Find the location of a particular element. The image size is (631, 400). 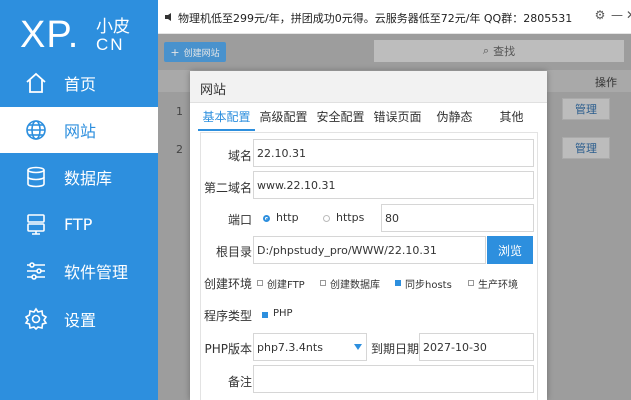

app-logo: XP. 小皮 CN is located at coordinates (89, 35).